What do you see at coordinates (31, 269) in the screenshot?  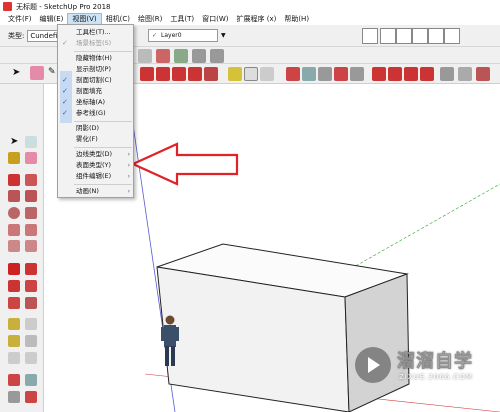 I see `push-pull-tool-icon` at bounding box center [31, 269].